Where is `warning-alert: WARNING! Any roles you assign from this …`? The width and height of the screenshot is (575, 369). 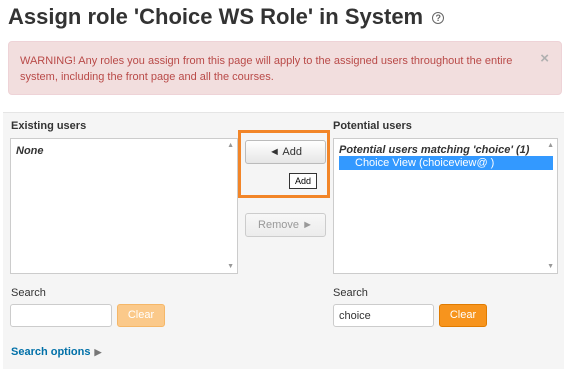
warning-alert: WARNING! Any roles you assign from this … is located at coordinates (285, 68).